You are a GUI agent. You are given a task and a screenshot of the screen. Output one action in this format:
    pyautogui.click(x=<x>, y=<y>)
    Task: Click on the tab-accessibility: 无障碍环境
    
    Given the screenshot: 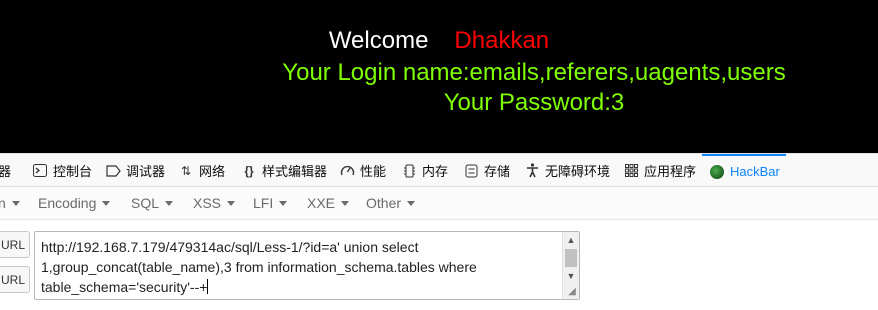 What is the action you would take?
    pyautogui.click(x=566, y=170)
    